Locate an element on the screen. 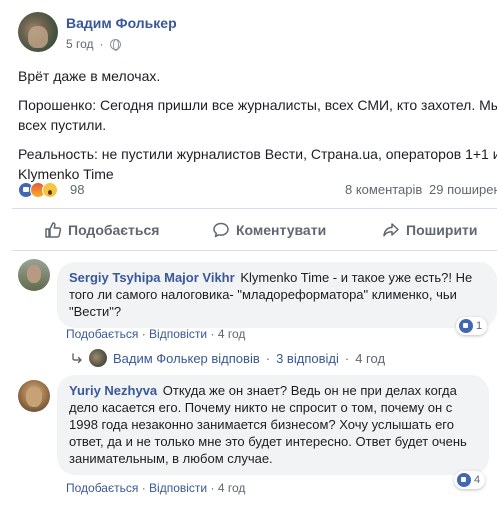 The height and width of the screenshot is (508, 497). thumbs-up-icon is located at coordinates (53, 230).